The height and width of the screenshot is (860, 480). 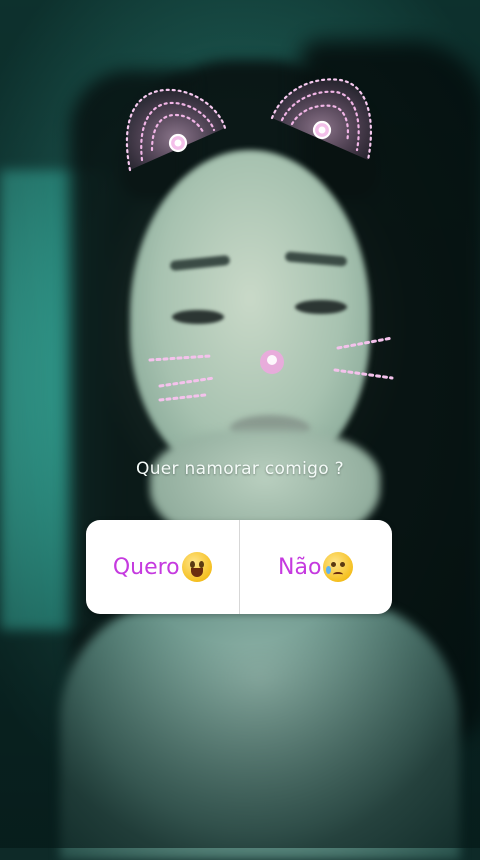 I want to click on right-whiskers, so click(x=363, y=358).